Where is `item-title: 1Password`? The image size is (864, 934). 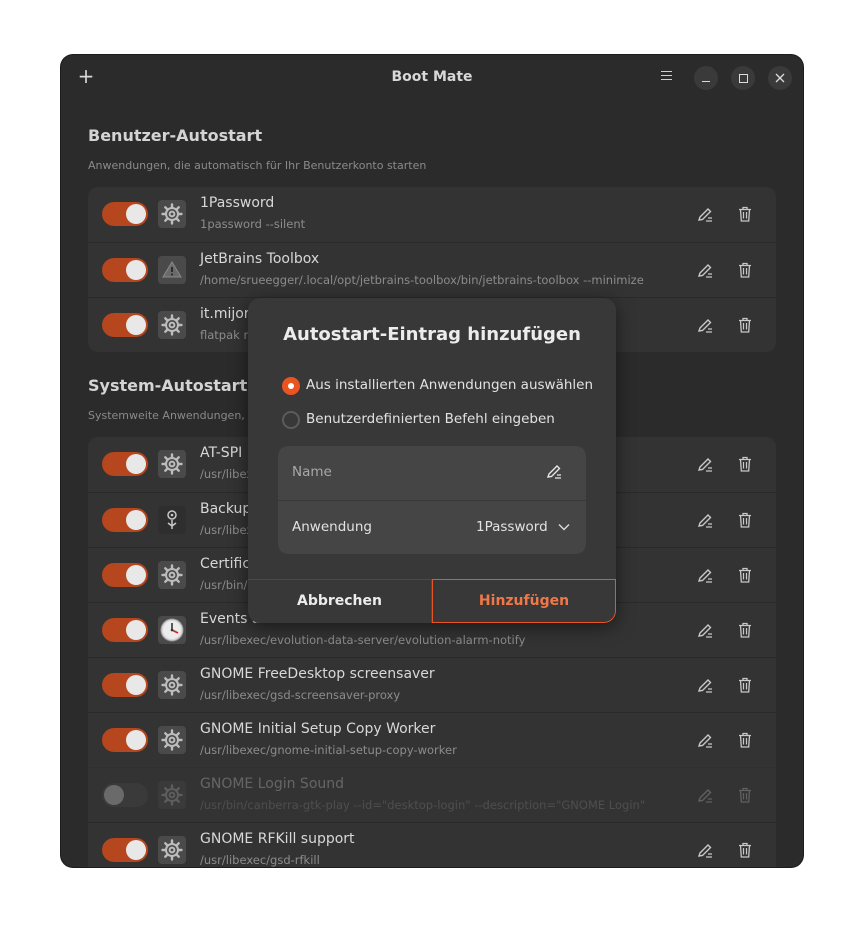
item-title: 1Password is located at coordinates (237, 203).